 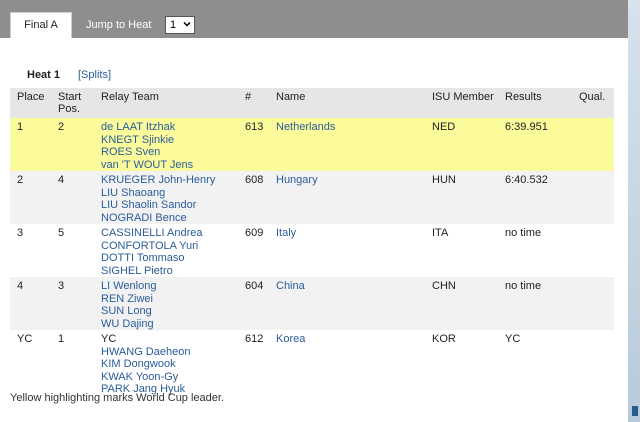 What do you see at coordinates (166, 103) in the screenshot?
I see `col-relay-team: Relay Team` at bounding box center [166, 103].